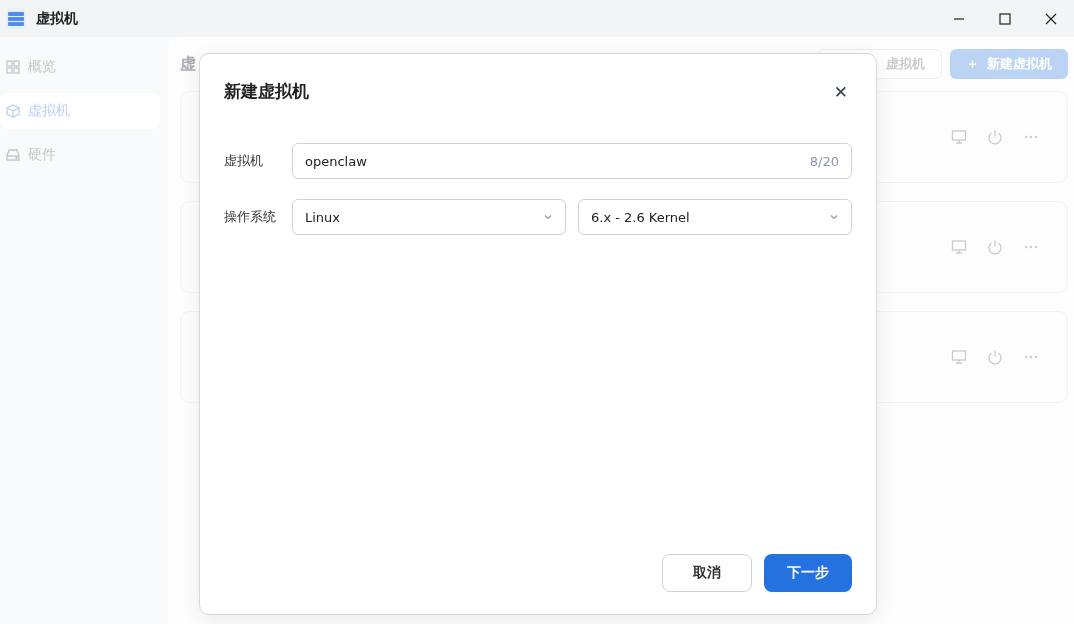 This screenshot has height=624, width=1074. What do you see at coordinates (266, 91) in the screenshot?
I see `dialog-title: 新建虚拟机` at bounding box center [266, 91].